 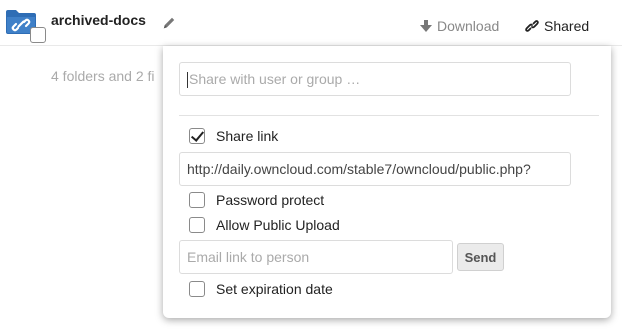 I want to click on download-arrow-icon, so click(x=426, y=26).